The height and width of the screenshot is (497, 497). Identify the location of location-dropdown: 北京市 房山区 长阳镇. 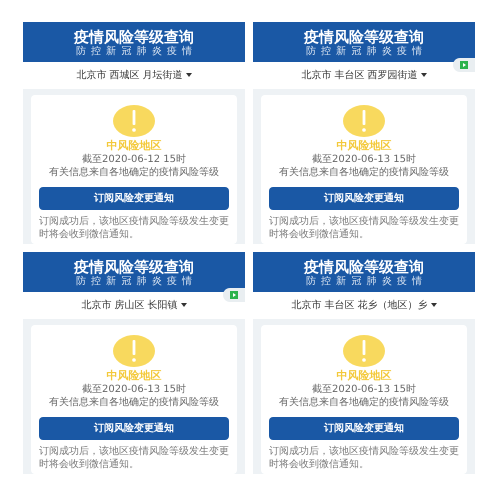
(134, 305).